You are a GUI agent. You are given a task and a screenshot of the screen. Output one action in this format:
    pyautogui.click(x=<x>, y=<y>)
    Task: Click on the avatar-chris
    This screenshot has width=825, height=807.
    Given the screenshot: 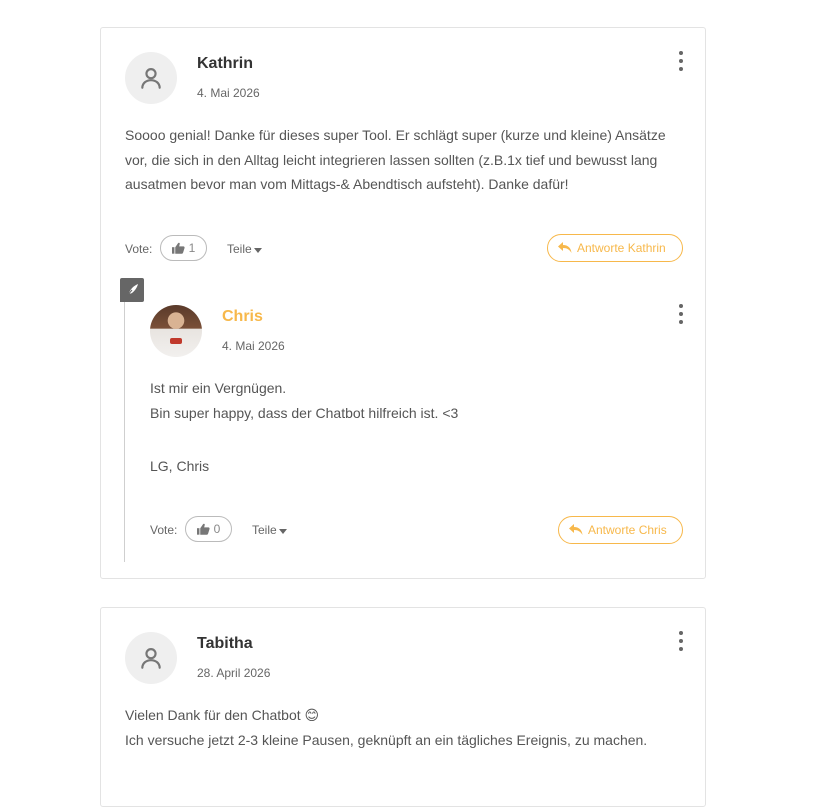 What is the action you would take?
    pyautogui.click(x=176, y=331)
    